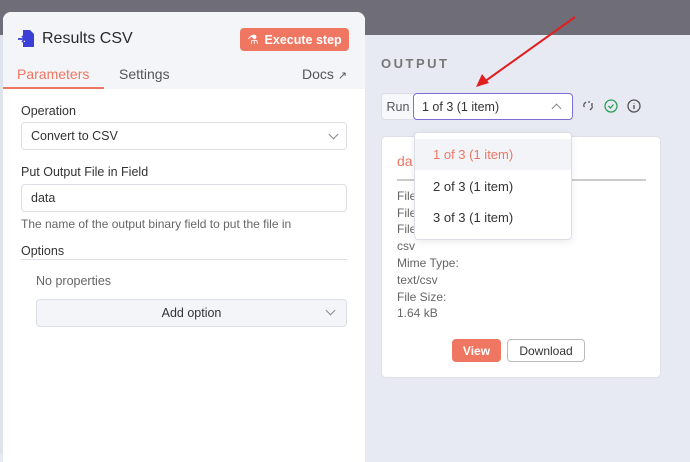 This screenshot has width=690, height=462. I want to click on file-size-value: 1.64 kB, so click(417, 313).